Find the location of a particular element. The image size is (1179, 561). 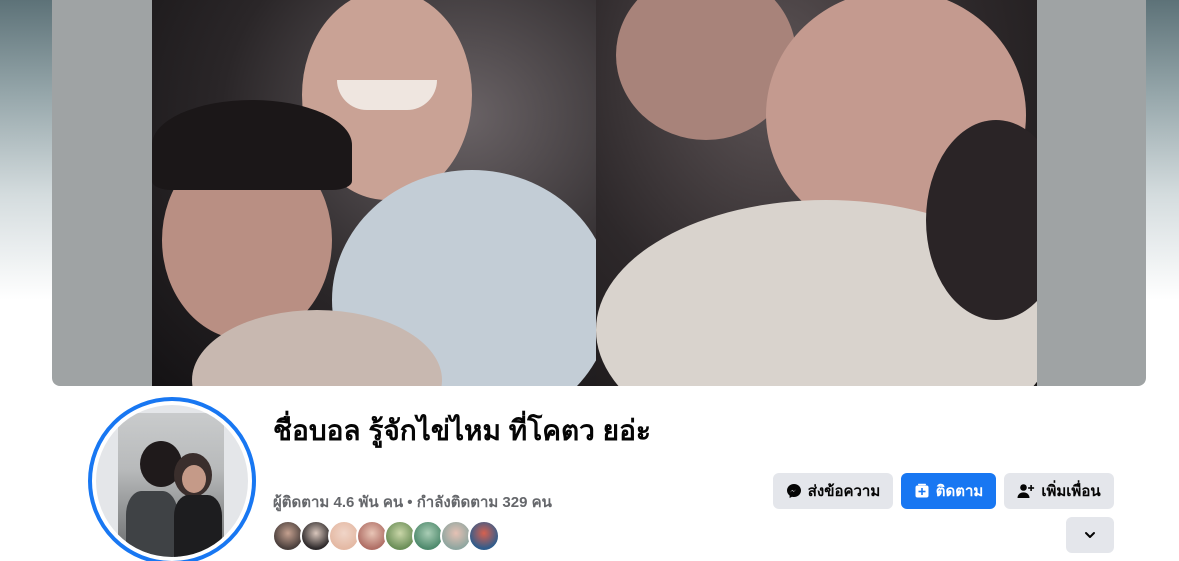

friend-avatar is located at coordinates (484, 536).